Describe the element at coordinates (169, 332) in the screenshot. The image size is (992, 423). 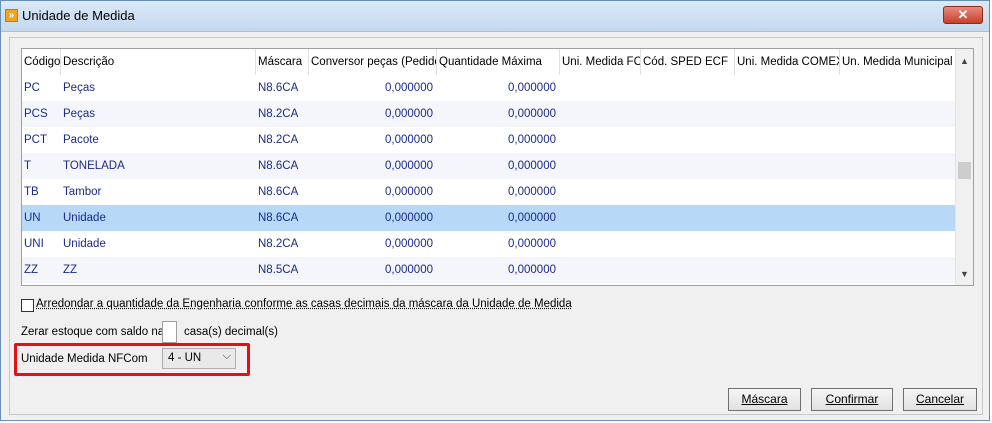
I see `zerar-casas-input` at that location.